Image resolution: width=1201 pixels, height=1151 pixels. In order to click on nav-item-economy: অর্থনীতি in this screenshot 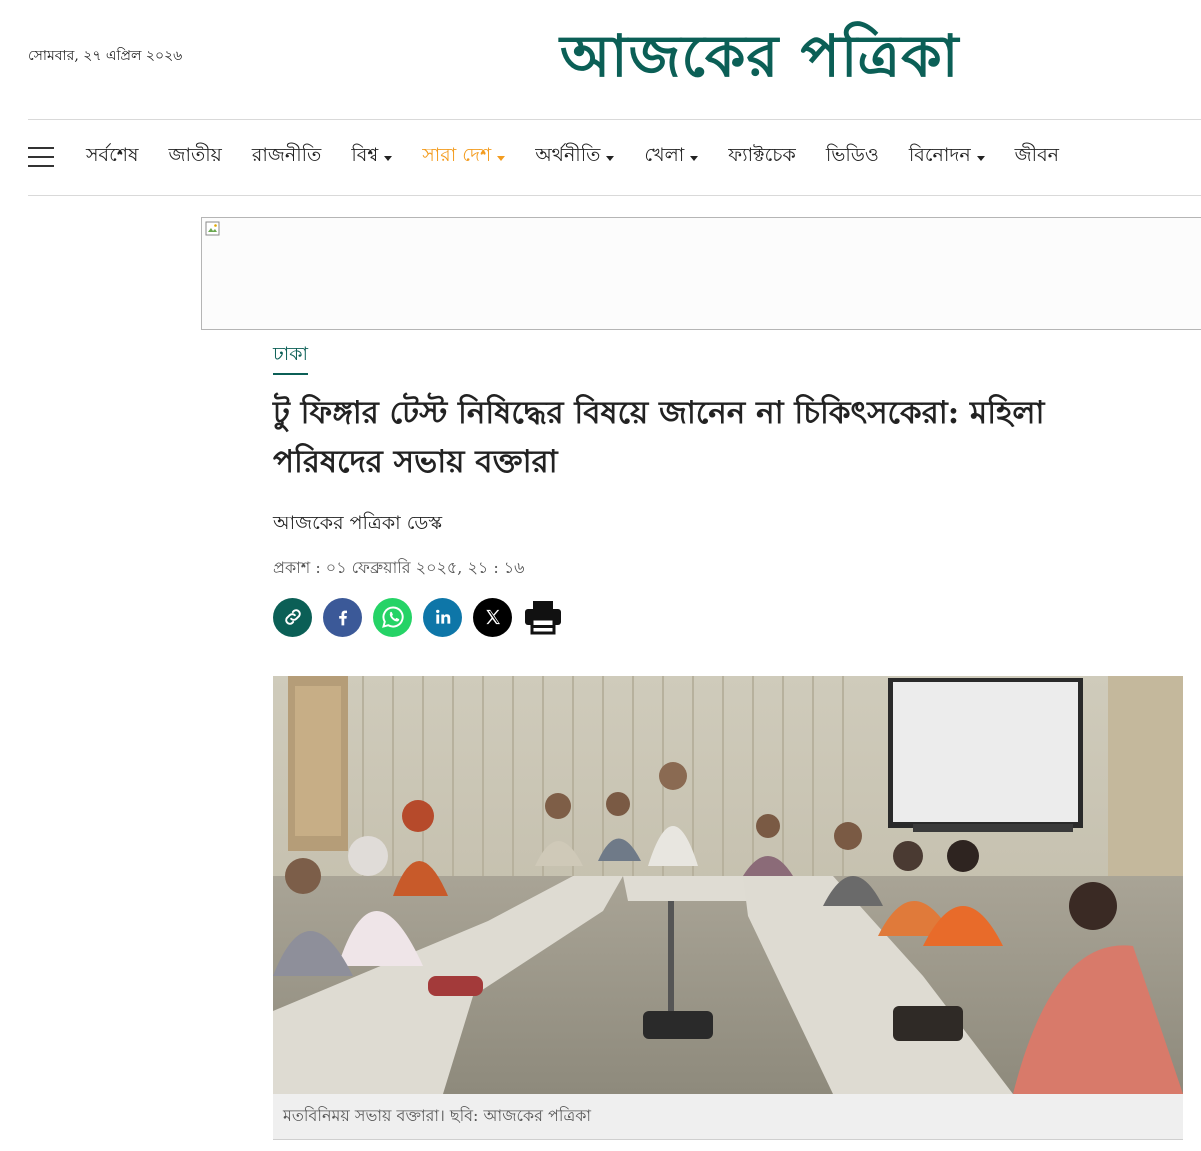, I will do `click(575, 157)`.